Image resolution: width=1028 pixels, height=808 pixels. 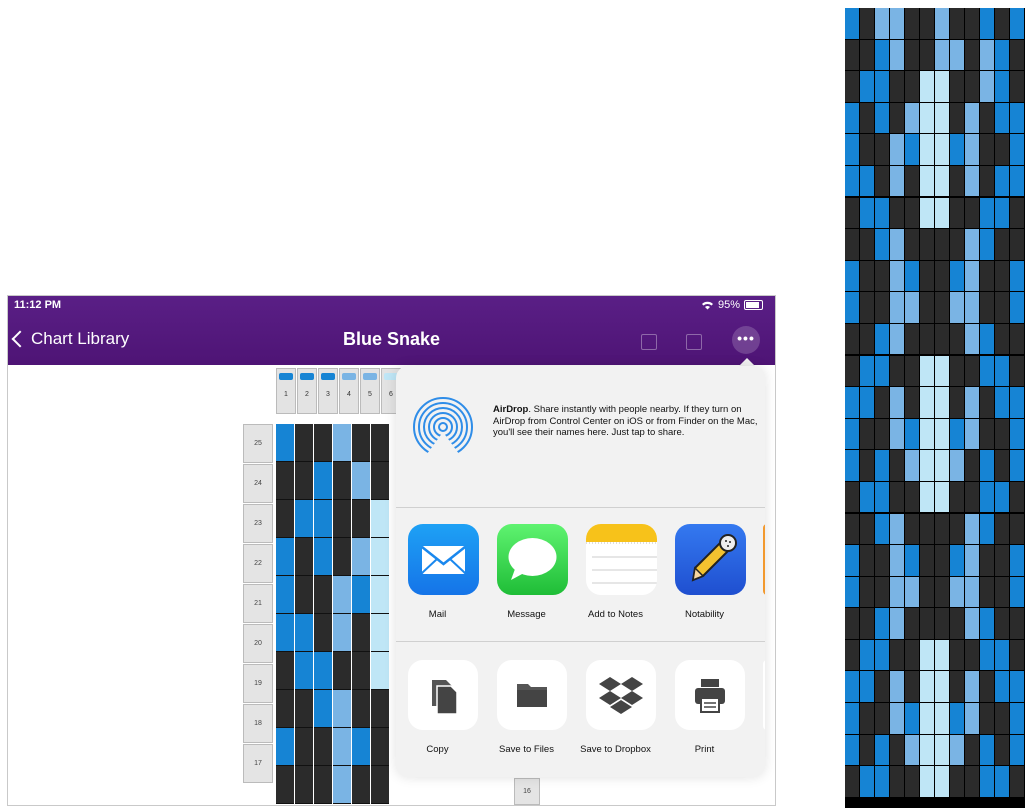 I want to click on pattern-grid, so click(x=333, y=614).